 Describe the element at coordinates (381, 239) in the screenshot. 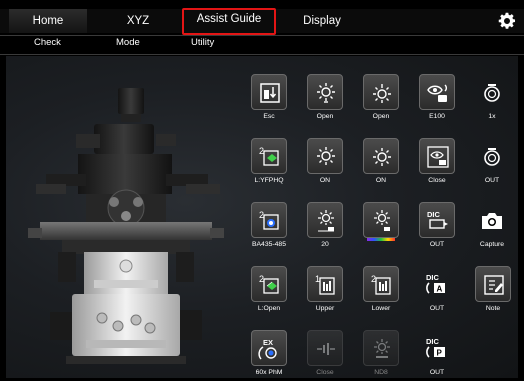

I see `spectrum-bar` at that location.